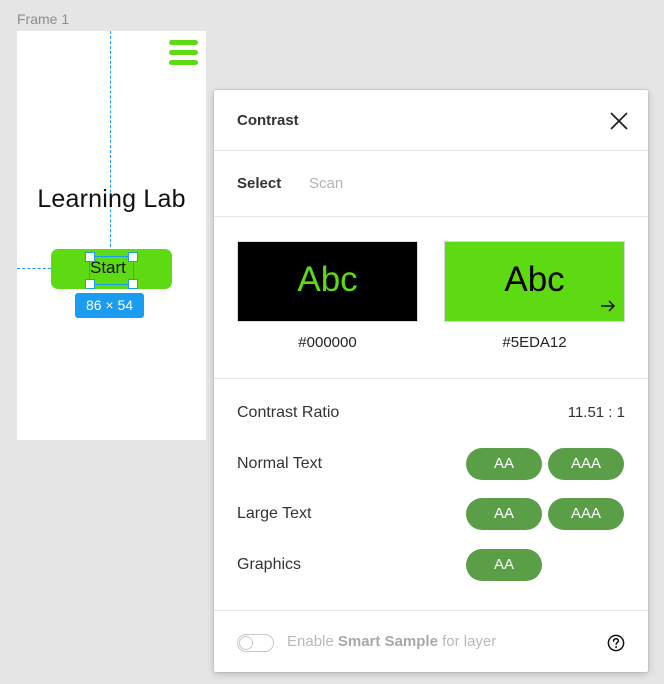 The width and height of the screenshot is (664, 684). What do you see at coordinates (255, 643) in the screenshot?
I see `smart-sample-toggle` at bounding box center [255, 643].